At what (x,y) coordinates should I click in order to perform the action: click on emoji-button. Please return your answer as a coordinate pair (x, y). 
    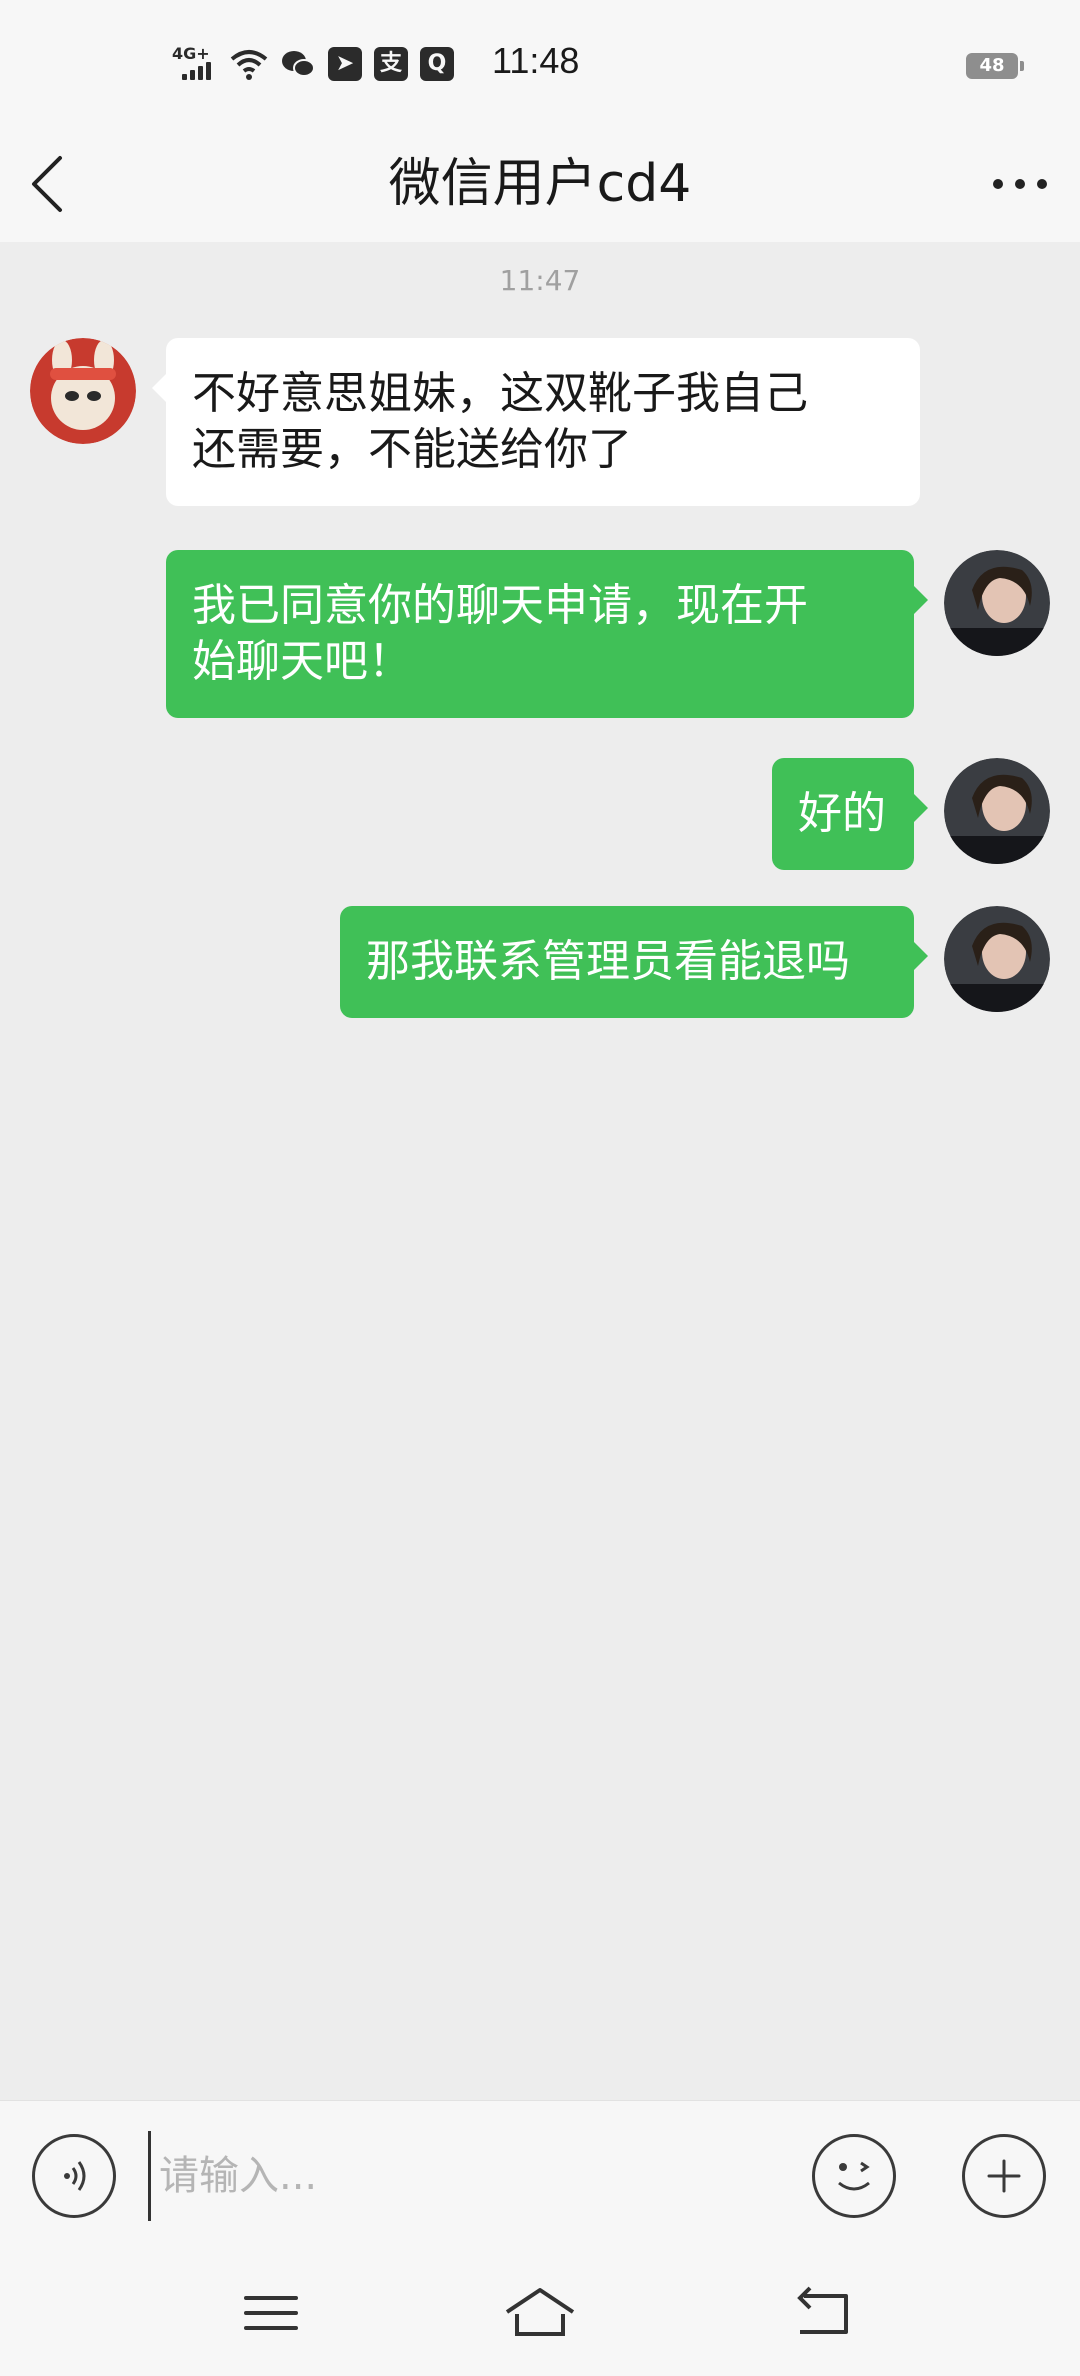
    Looking at the image, I should click on (854, 2176).